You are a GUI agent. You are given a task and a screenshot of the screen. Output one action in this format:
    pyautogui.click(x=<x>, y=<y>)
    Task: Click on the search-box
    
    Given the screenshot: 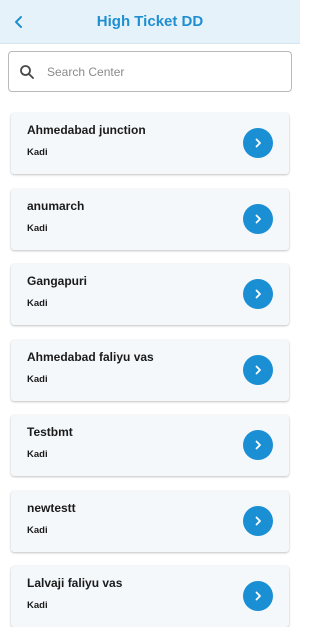 What is the action you would take?
    pyautogui.click(x=150, y=71)
    